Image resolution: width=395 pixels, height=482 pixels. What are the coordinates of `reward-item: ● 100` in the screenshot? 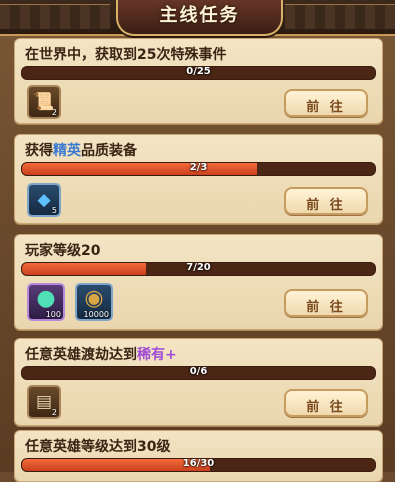 It's located at (46, 302).